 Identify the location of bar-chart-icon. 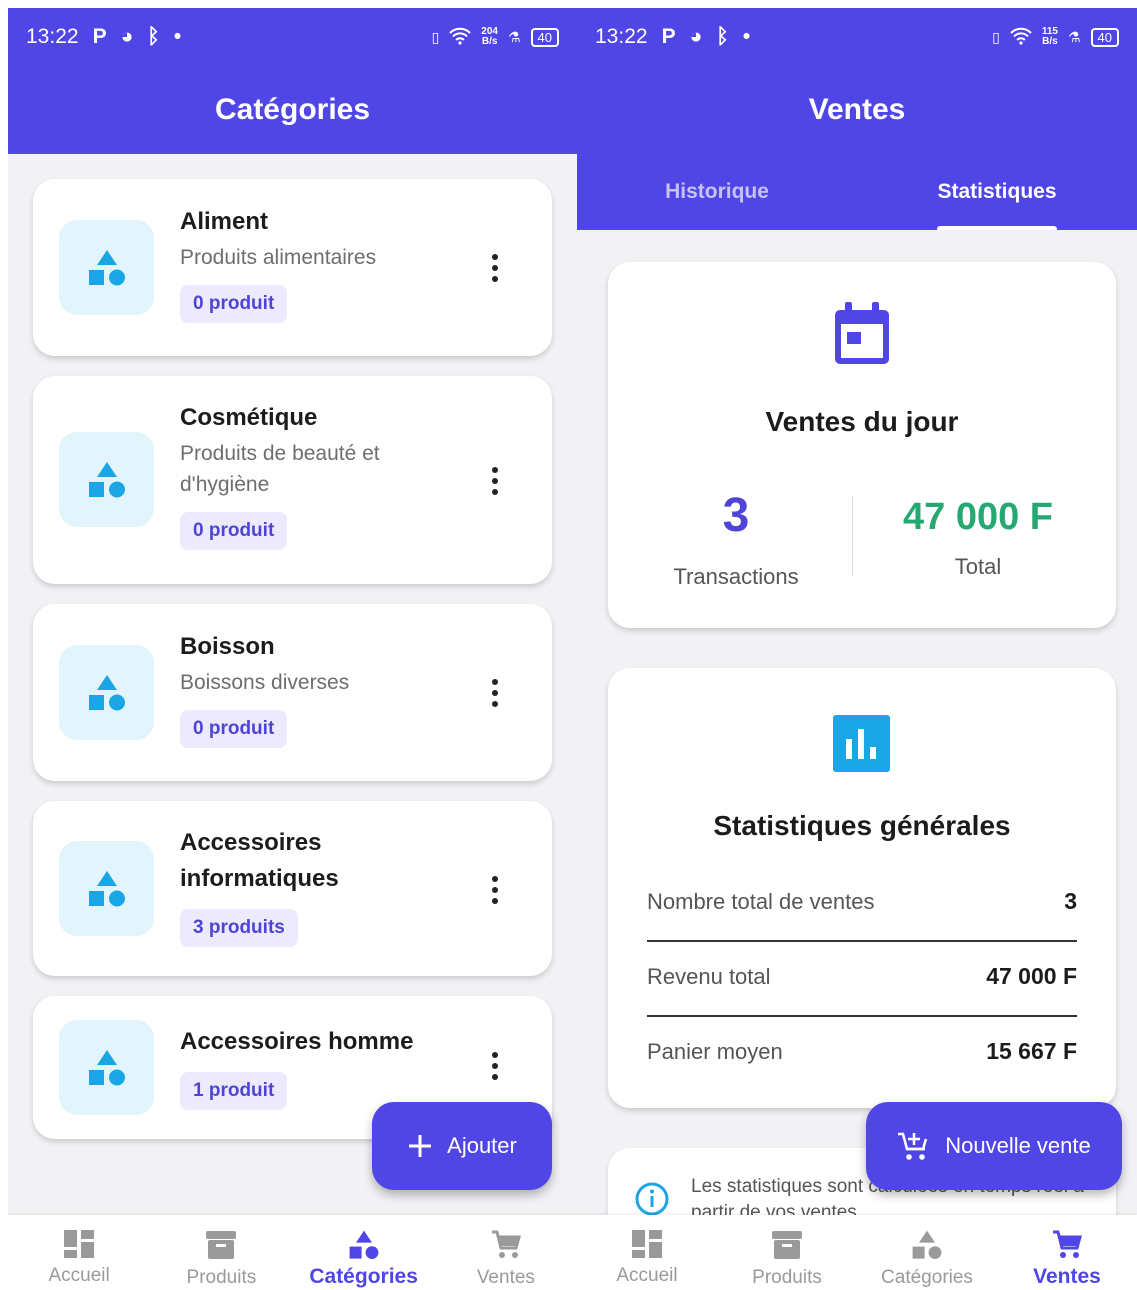
(861, 743).